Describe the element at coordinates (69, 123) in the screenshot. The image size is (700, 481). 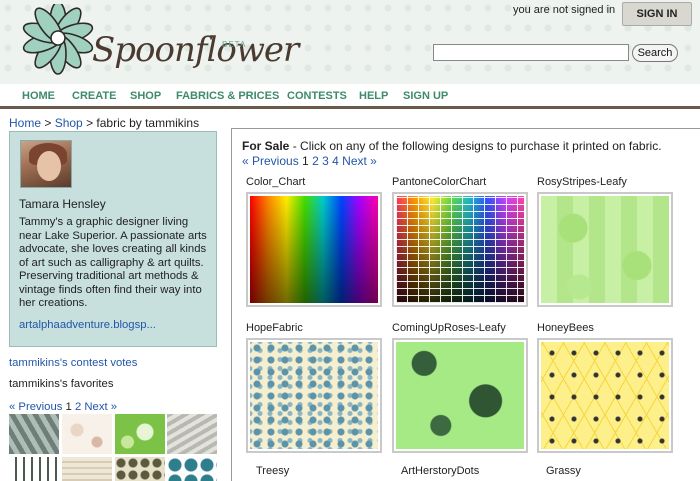
I see `breadcrumb-shop: Shop` at that location.